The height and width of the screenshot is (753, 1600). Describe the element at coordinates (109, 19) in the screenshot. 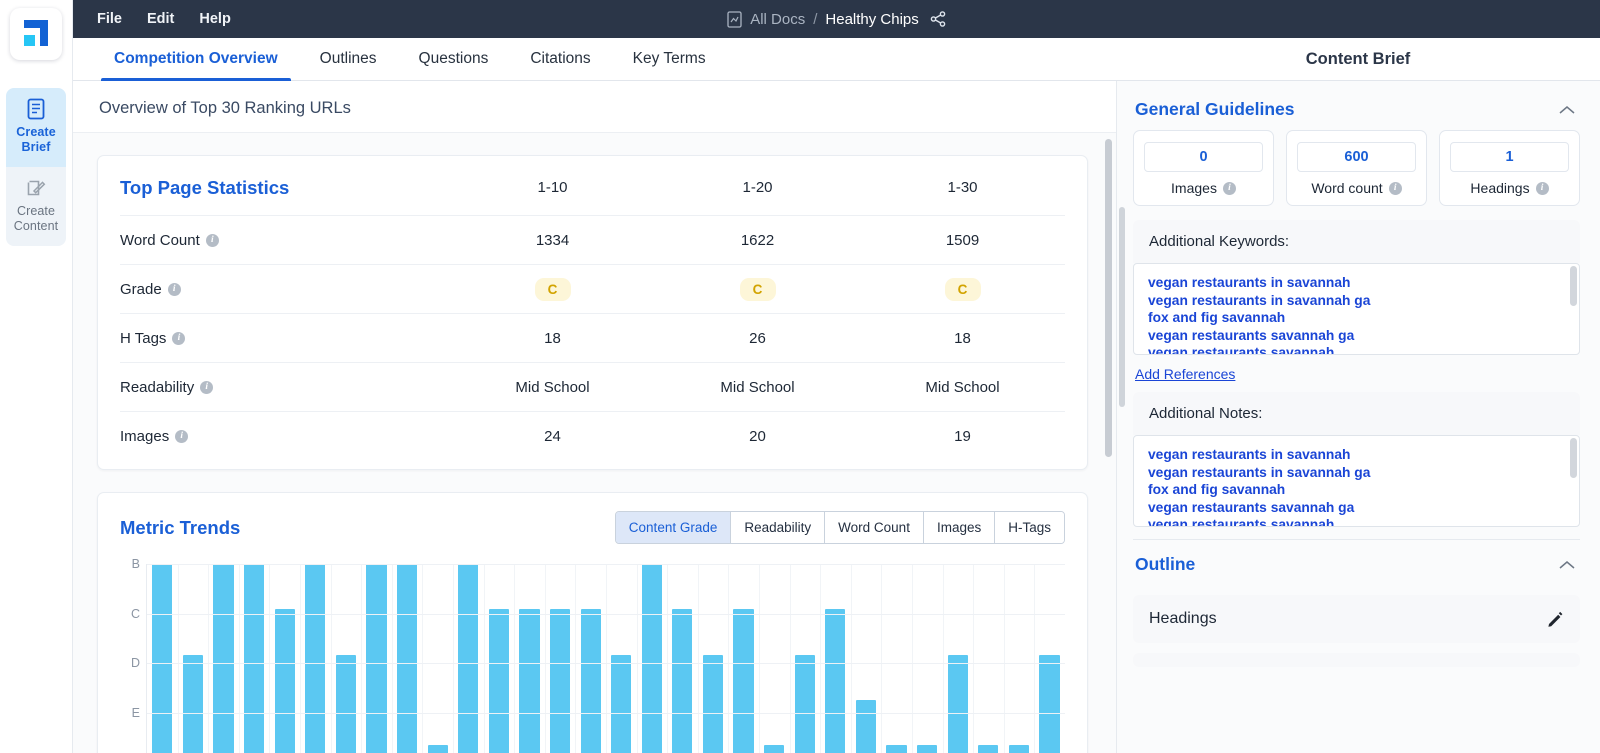

I see `menu-file: File` at that location.